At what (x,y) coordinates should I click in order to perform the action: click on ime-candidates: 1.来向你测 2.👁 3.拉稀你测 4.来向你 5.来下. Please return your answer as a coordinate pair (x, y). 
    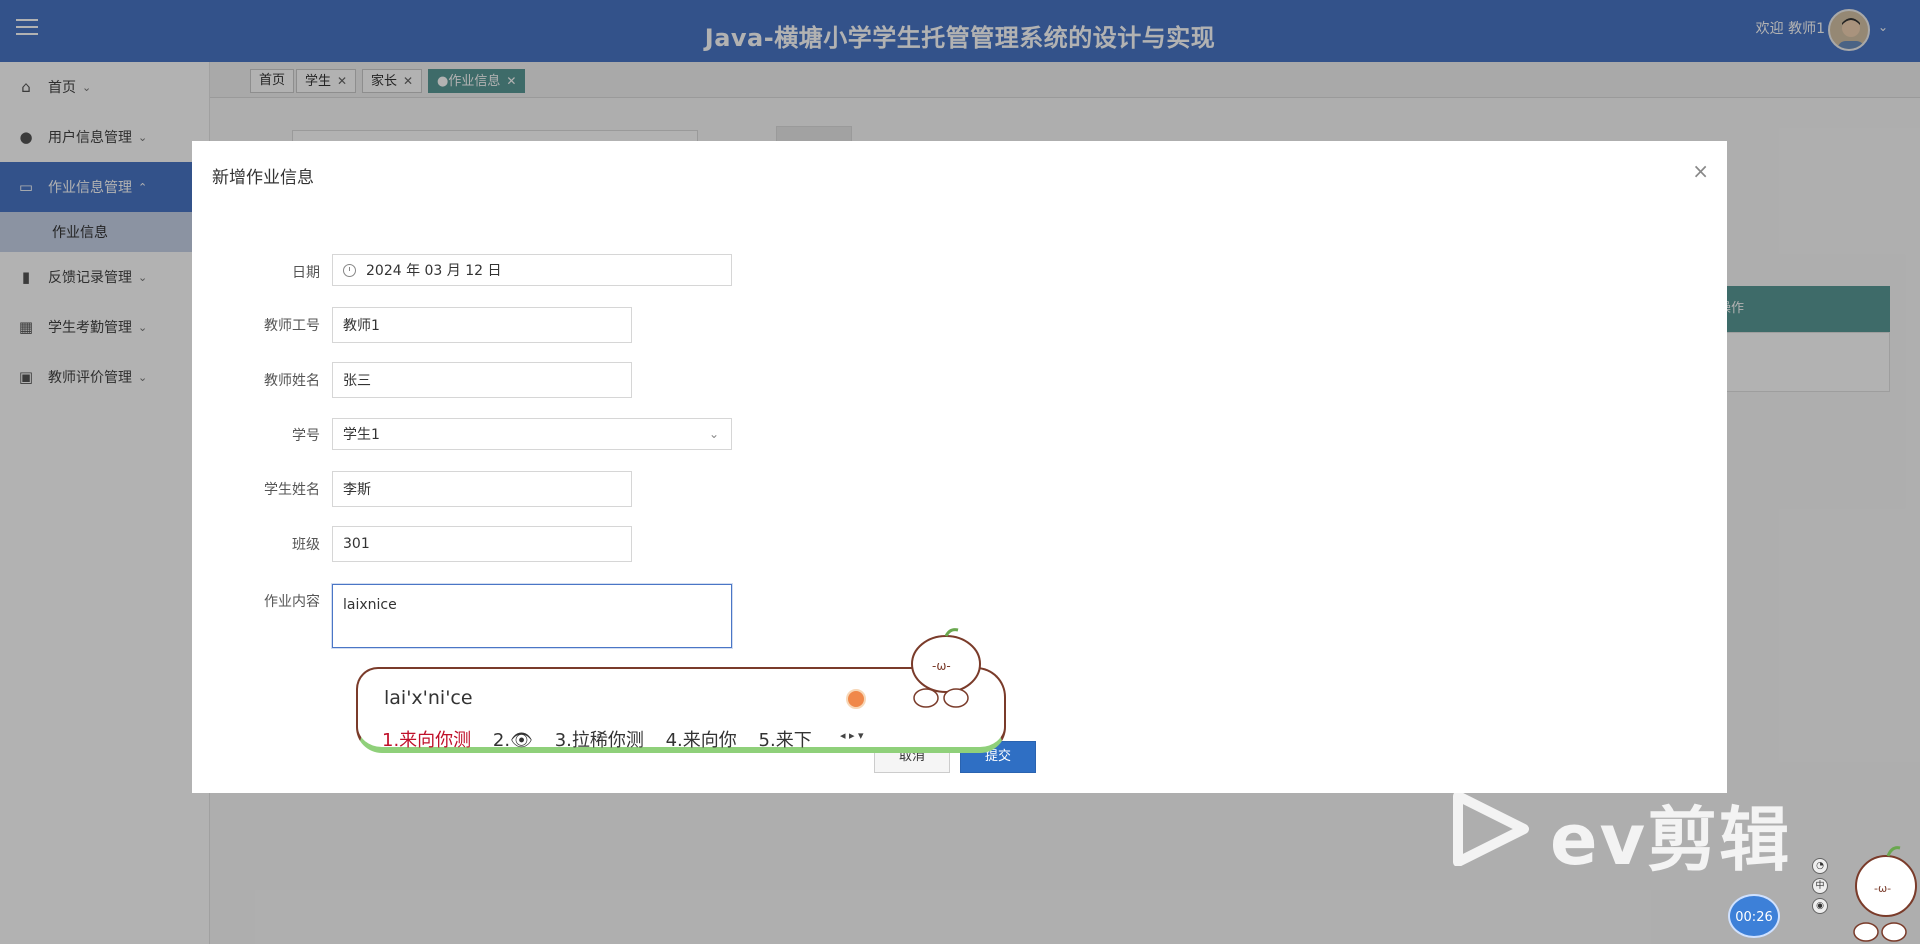
    Looking at the image, I should click on (605, 739).